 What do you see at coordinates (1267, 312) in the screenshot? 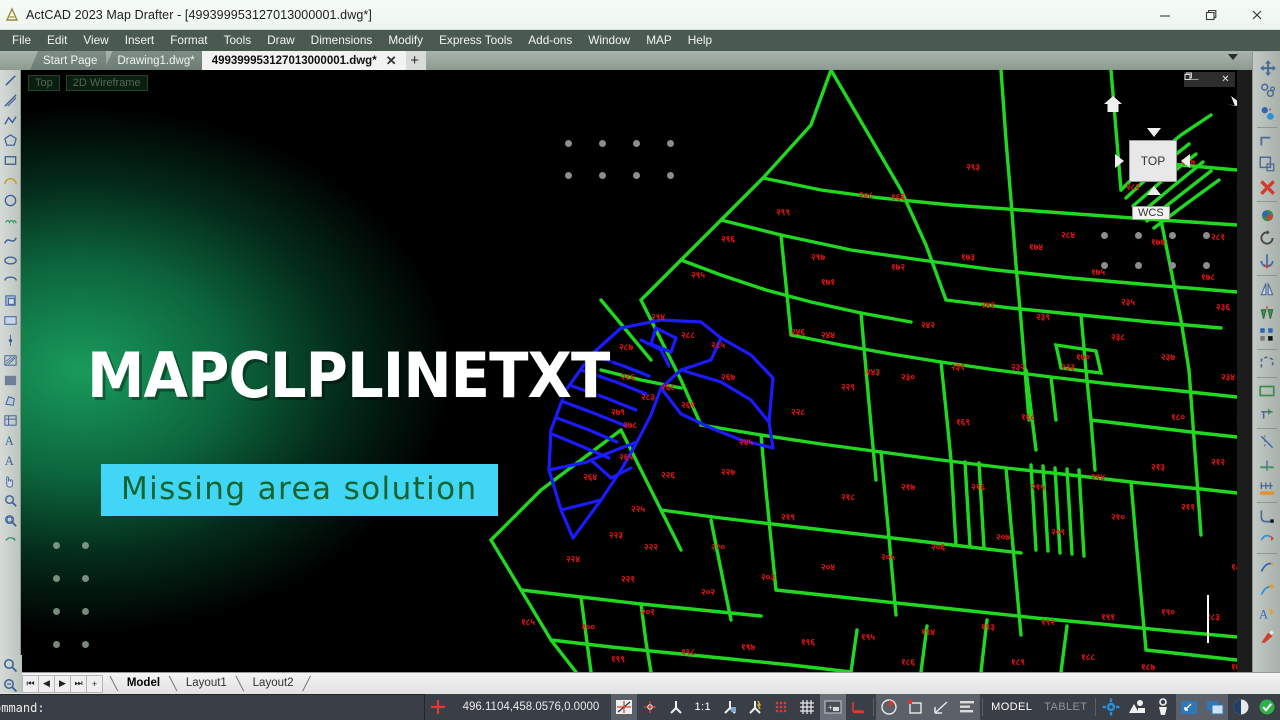
I see `scale-tool-icon` at bounding box center [1267, 312].